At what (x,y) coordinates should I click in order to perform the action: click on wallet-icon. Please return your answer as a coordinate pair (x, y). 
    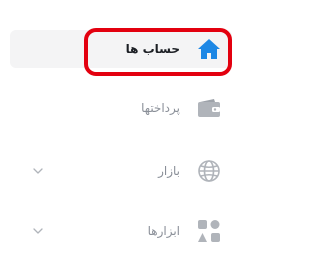
    Looking at the image, I should click on (209, 108).